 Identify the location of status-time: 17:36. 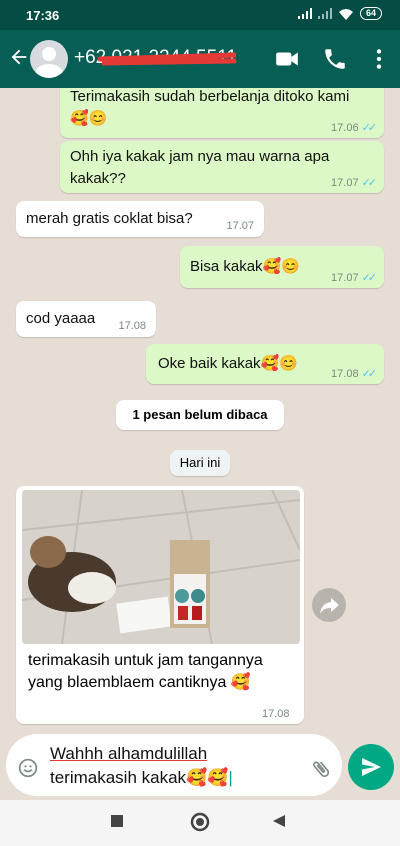
(43, 15).